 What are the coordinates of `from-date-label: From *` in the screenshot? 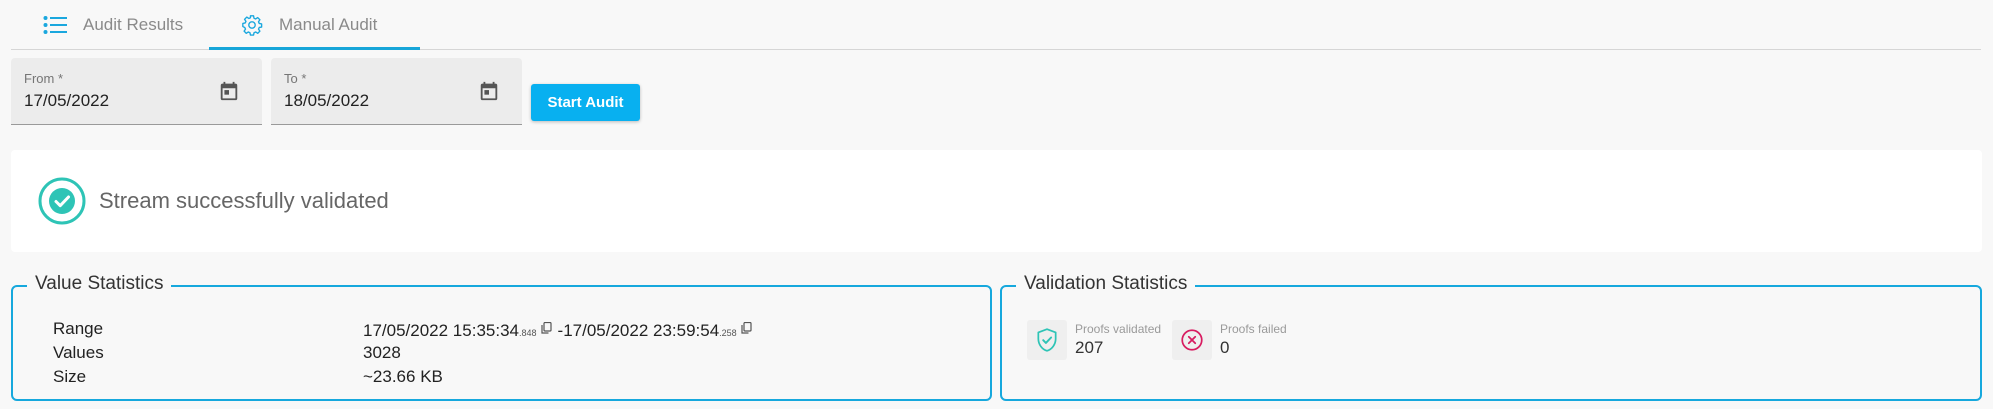 It's located at (43, 78).